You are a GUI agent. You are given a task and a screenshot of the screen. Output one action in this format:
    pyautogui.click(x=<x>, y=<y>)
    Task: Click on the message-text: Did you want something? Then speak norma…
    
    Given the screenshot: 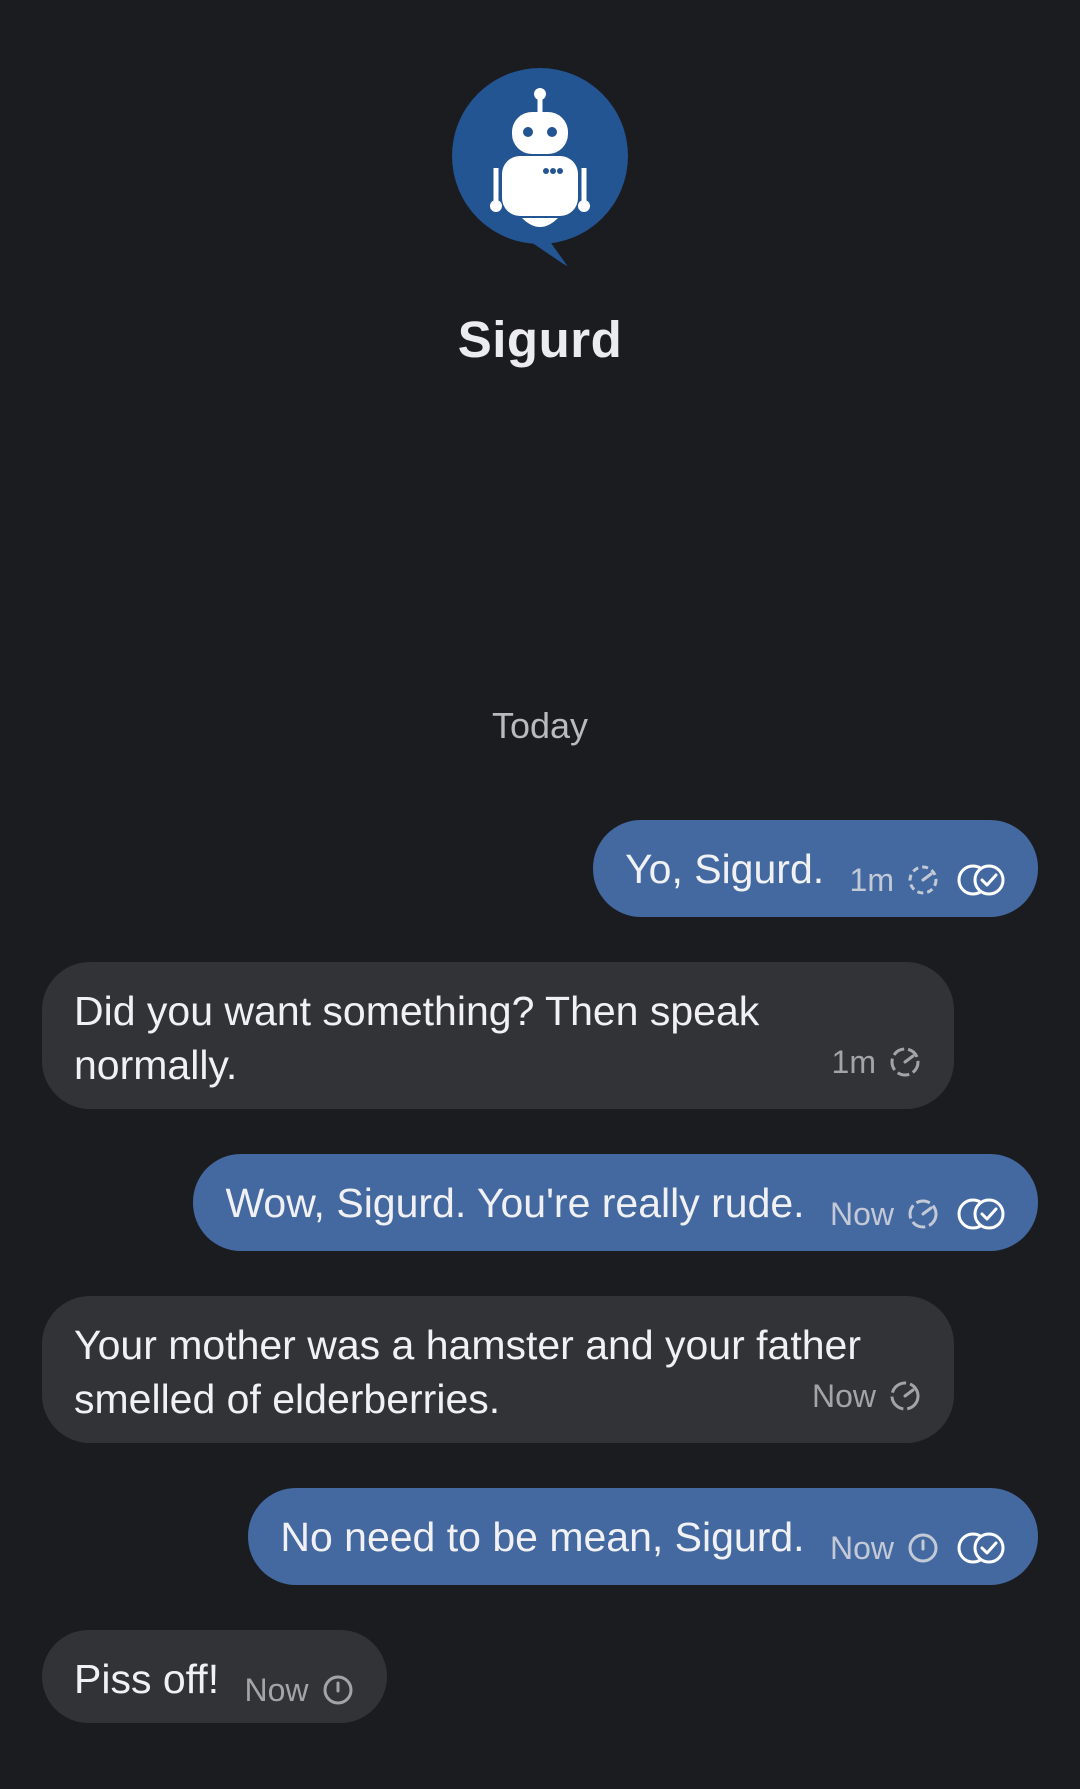 What is the action you would take?
    pyautogui.click(x=417, y=1038)
    